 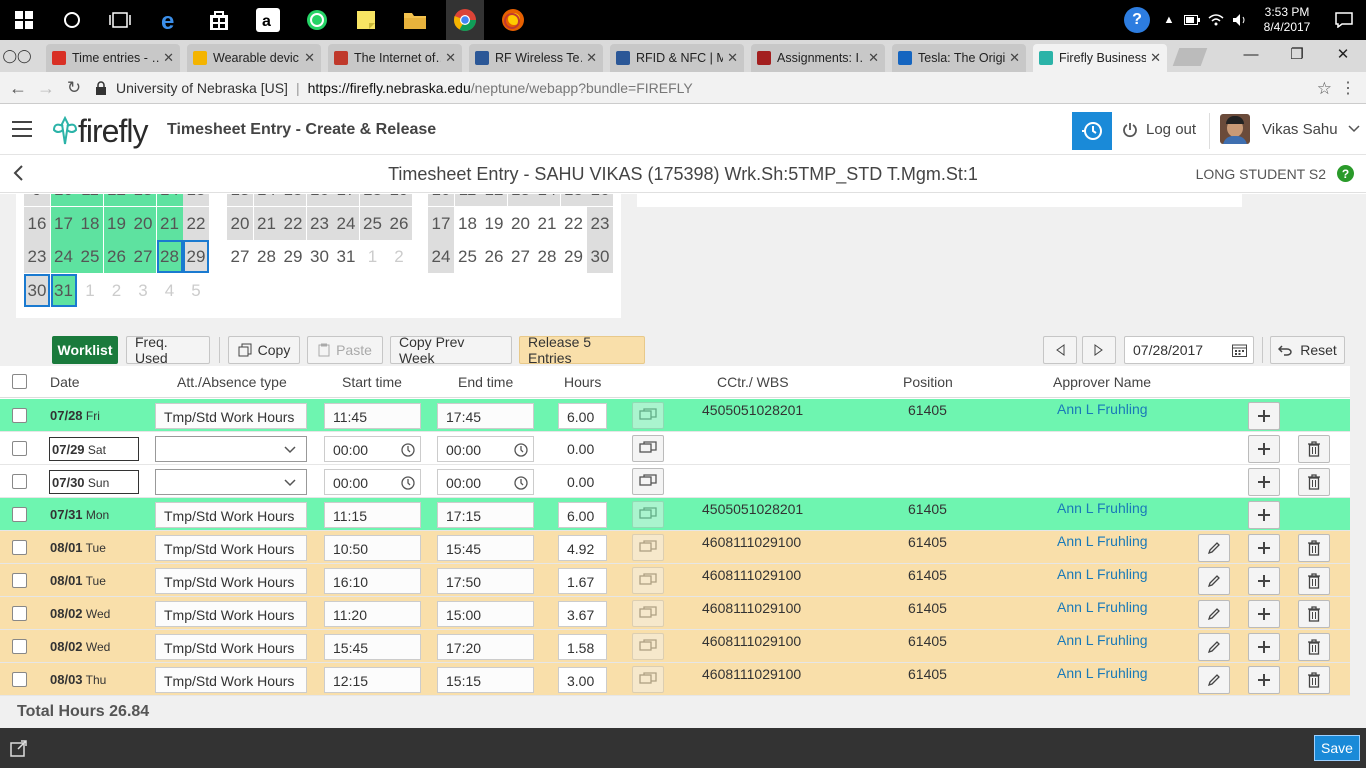 What do you see at coordinates (494, 200) in the screenshot?
I see `calendar-day: 12` at bounding box center [494, 200].